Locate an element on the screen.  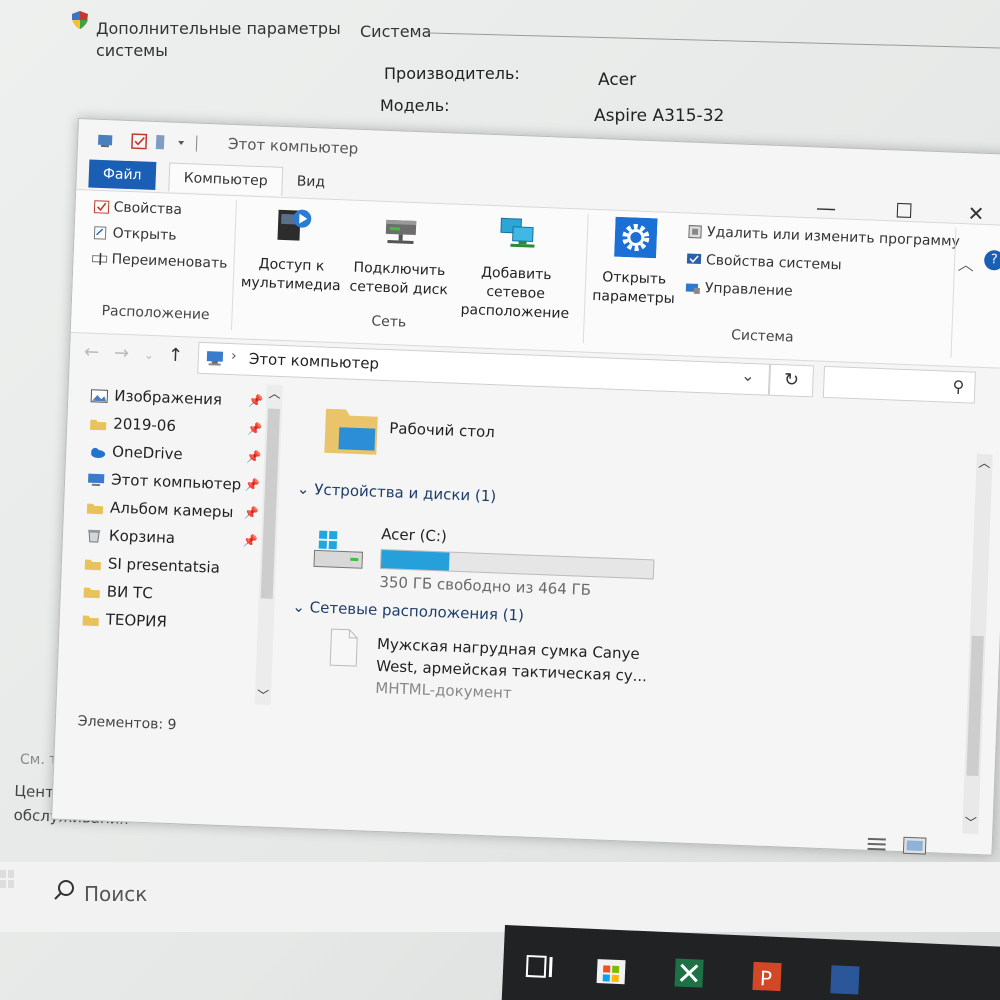
uninstall-label: Удалить или изменить программу is located at coordinates (833, 237).